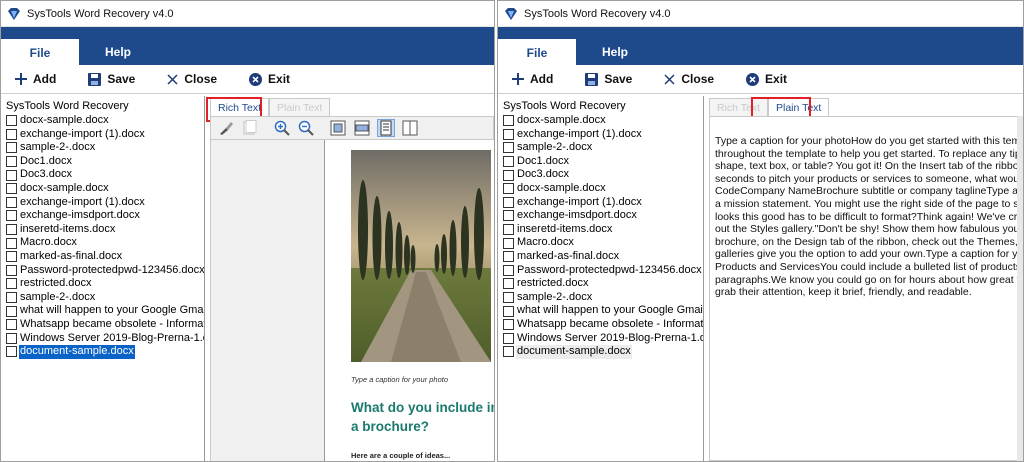 This screenshot has width=1024, height=462. I want to click on zoom-out-icon, so click(306, 128).